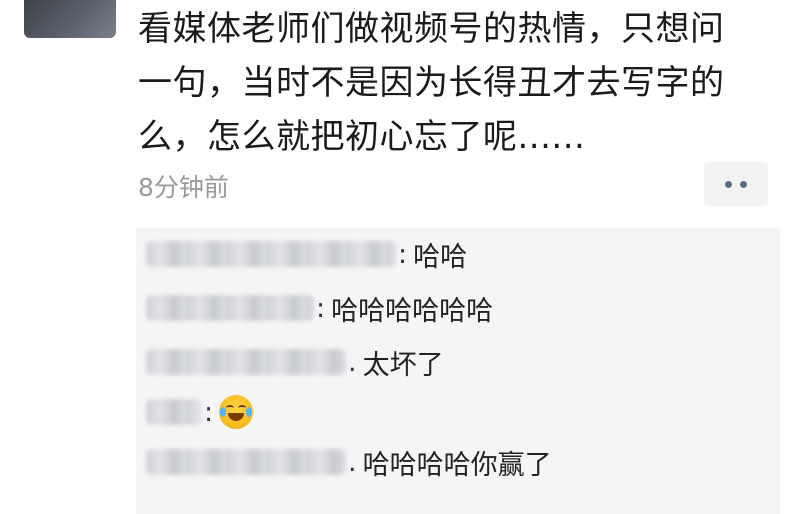 The image size is (800, 514). I want to click on post-line: 一句，当时不是因为长得丑才去写字的, so click(431, 83).